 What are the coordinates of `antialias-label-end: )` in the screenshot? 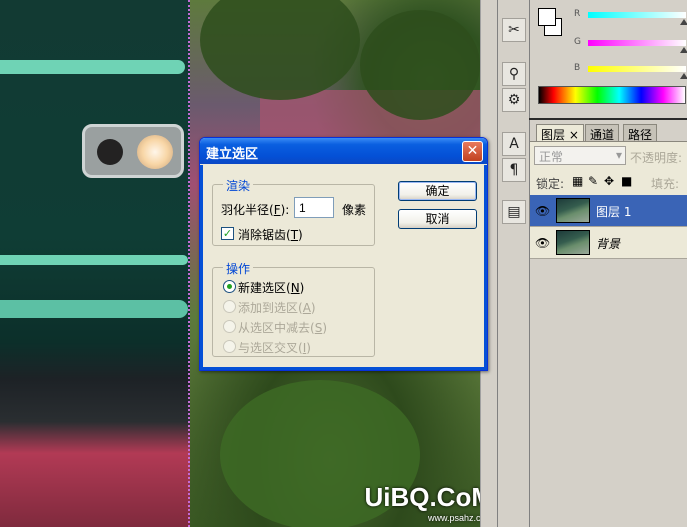 It's located at (300, 235).